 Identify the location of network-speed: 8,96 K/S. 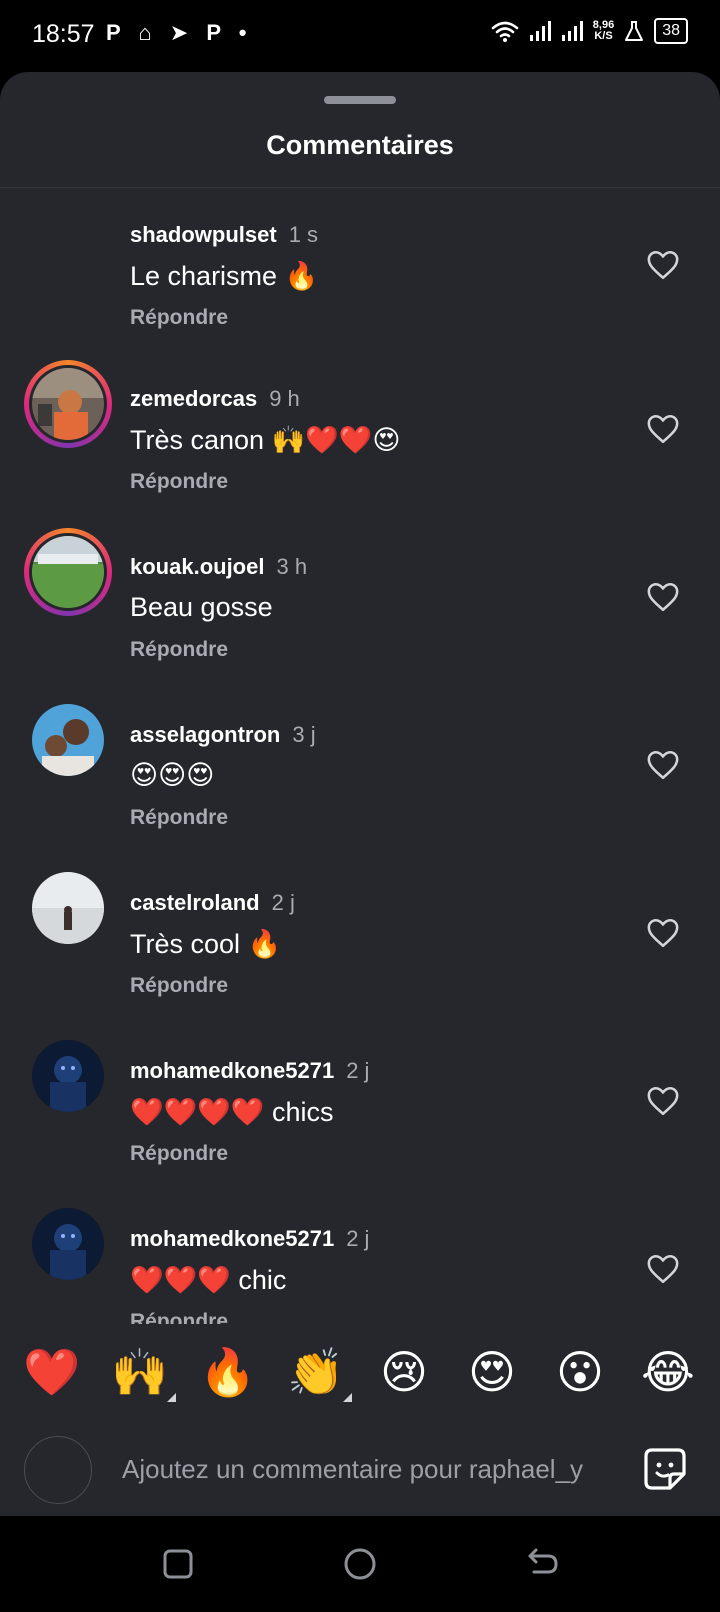
(603, 31).